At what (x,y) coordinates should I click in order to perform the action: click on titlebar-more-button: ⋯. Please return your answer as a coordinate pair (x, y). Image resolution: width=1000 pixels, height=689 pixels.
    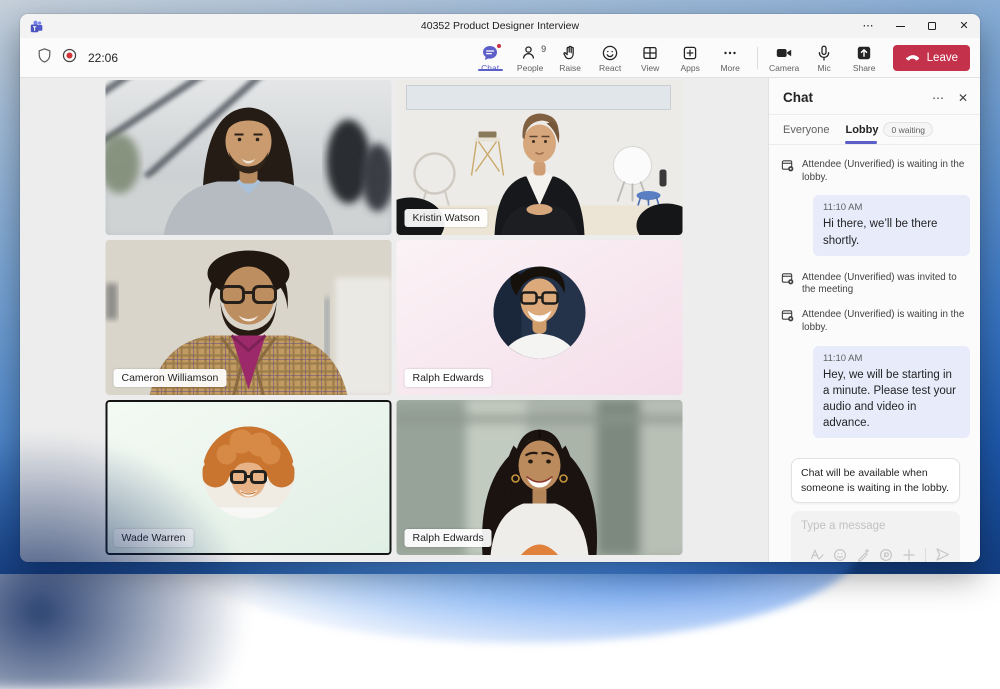
    Looking at the image, I should click on (868, 26).